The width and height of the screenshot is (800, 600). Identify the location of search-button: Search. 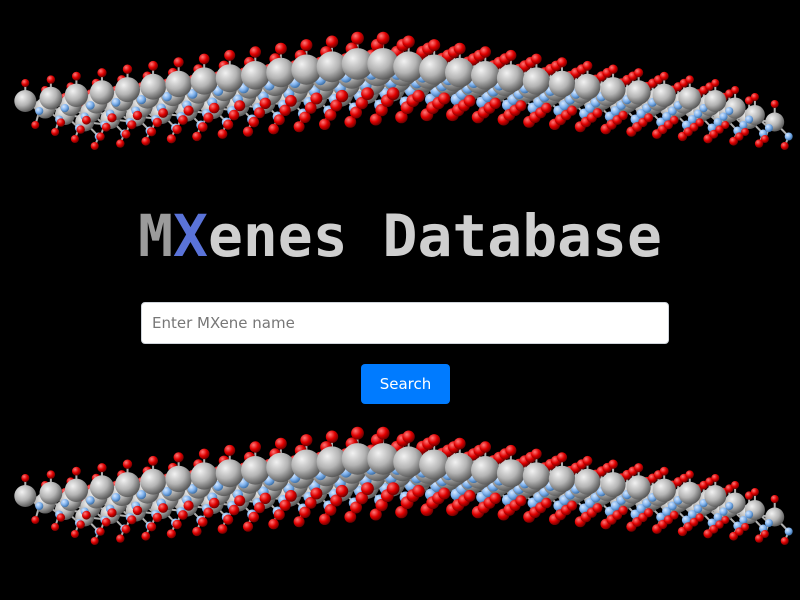
(405, 384).